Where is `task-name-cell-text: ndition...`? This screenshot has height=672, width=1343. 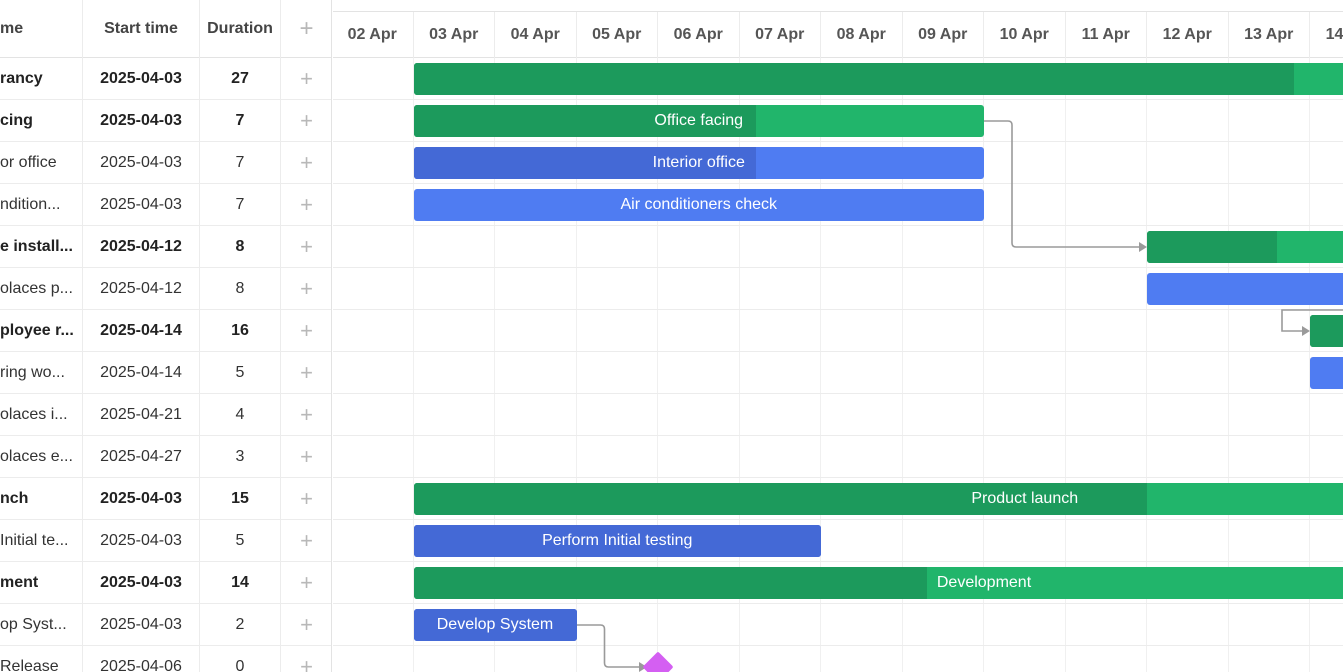 task-name-cell-text: ndition... is located at coordinates (30, 204).